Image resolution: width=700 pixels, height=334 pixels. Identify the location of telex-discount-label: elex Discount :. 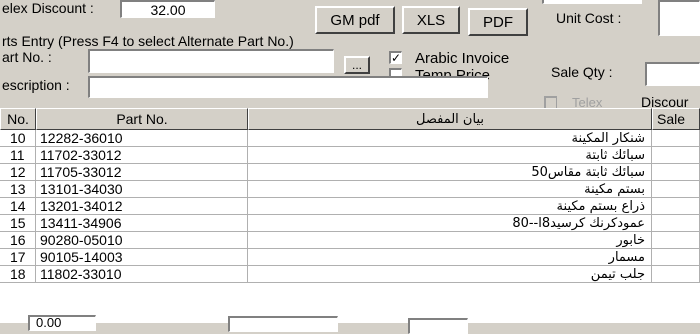
(48, 8).